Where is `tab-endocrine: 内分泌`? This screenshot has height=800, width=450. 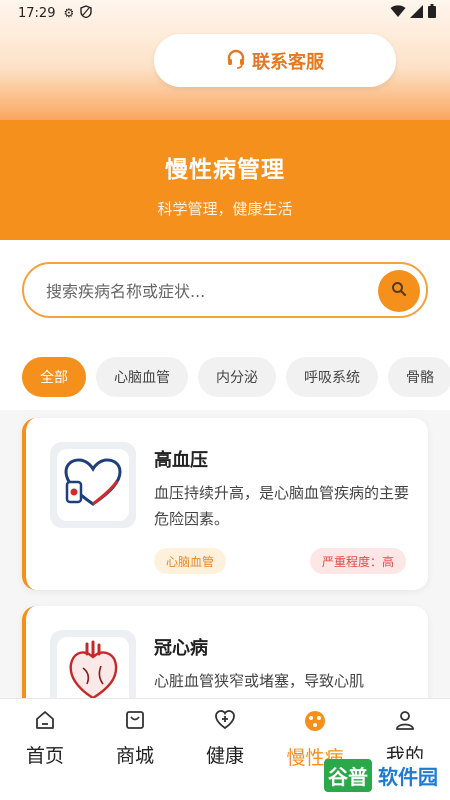
tab-endocrine: 内分泌 is located at coordinates (237, 377).